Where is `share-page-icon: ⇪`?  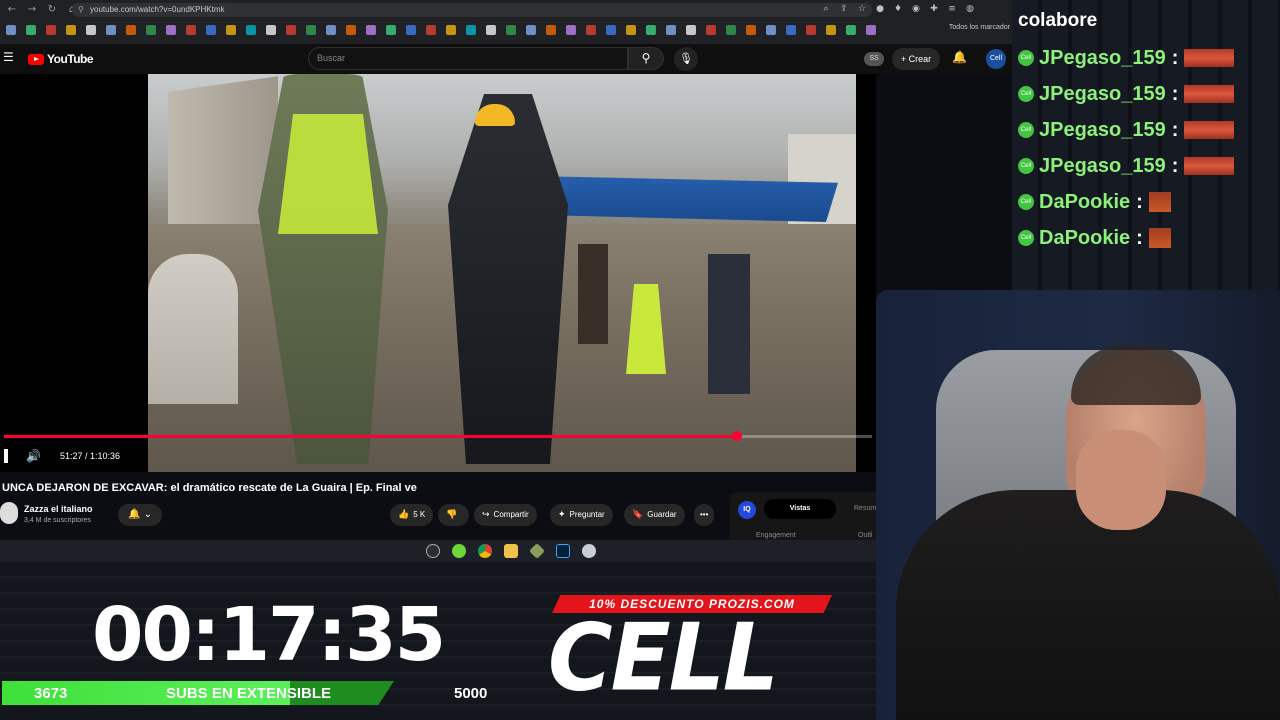
share-page-icon: ⇪ is located at coordinates (844, 9).